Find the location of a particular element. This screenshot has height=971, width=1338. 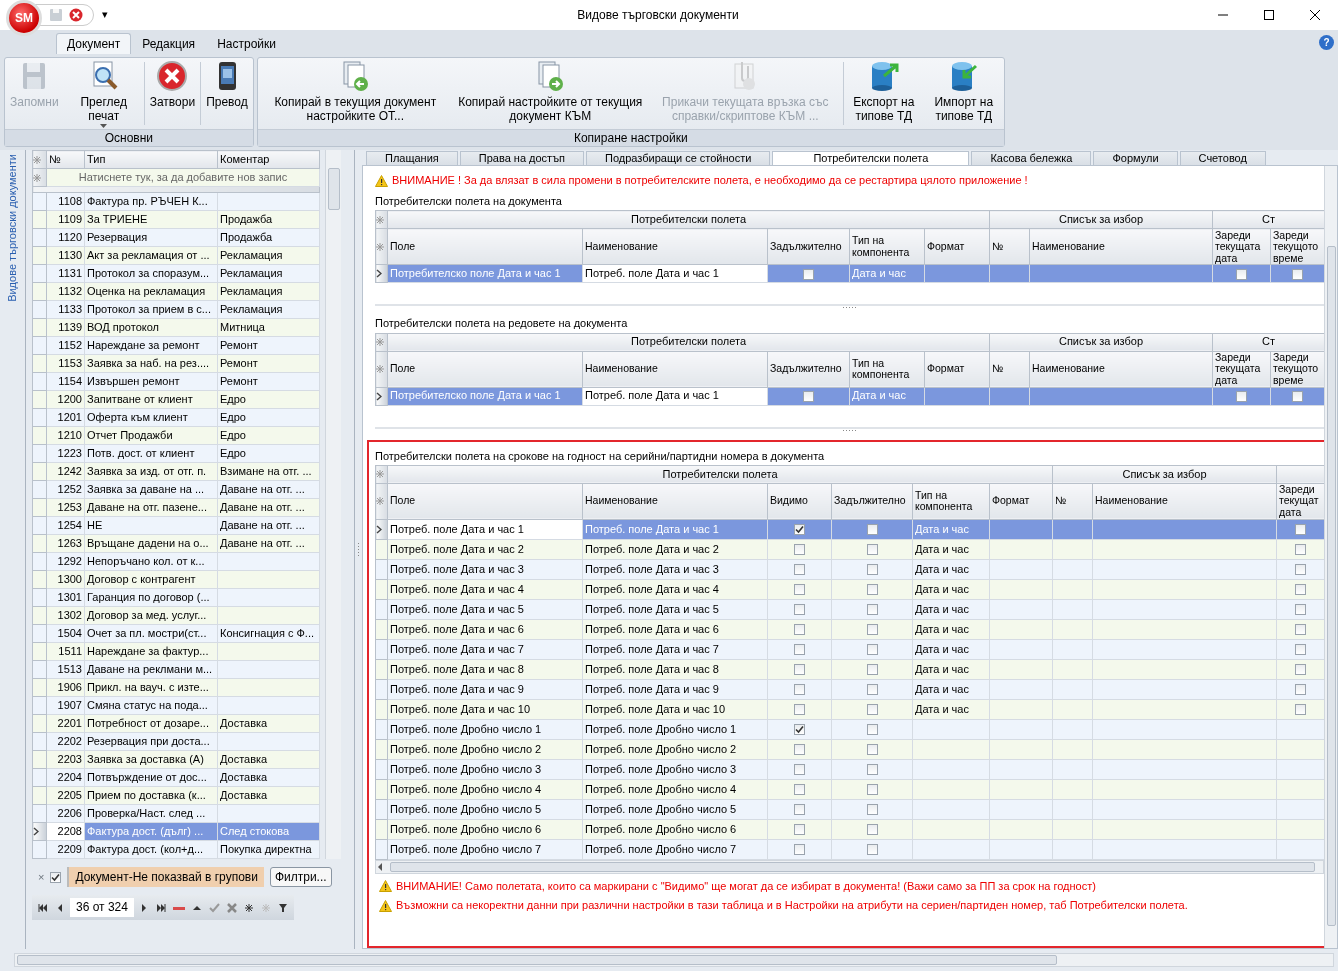

tab: Касова бележка is located at coordinates (1031, 158).